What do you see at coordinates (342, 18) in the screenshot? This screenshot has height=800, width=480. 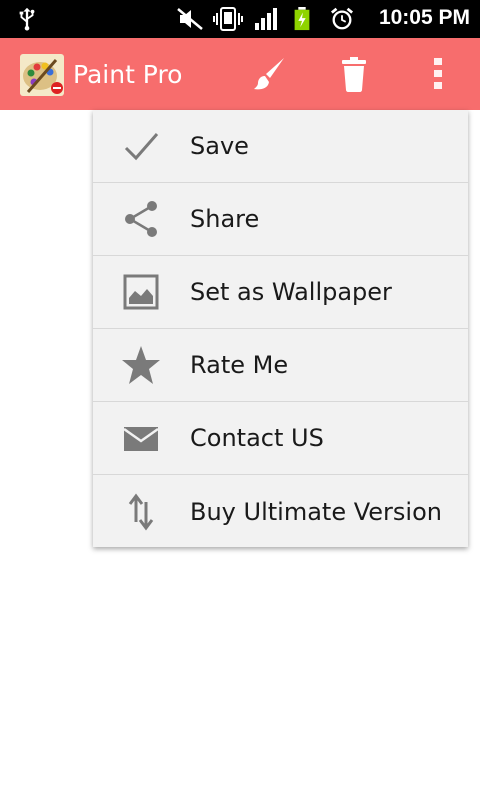 I see `alarm-icon` at bounding box center [342, 18].